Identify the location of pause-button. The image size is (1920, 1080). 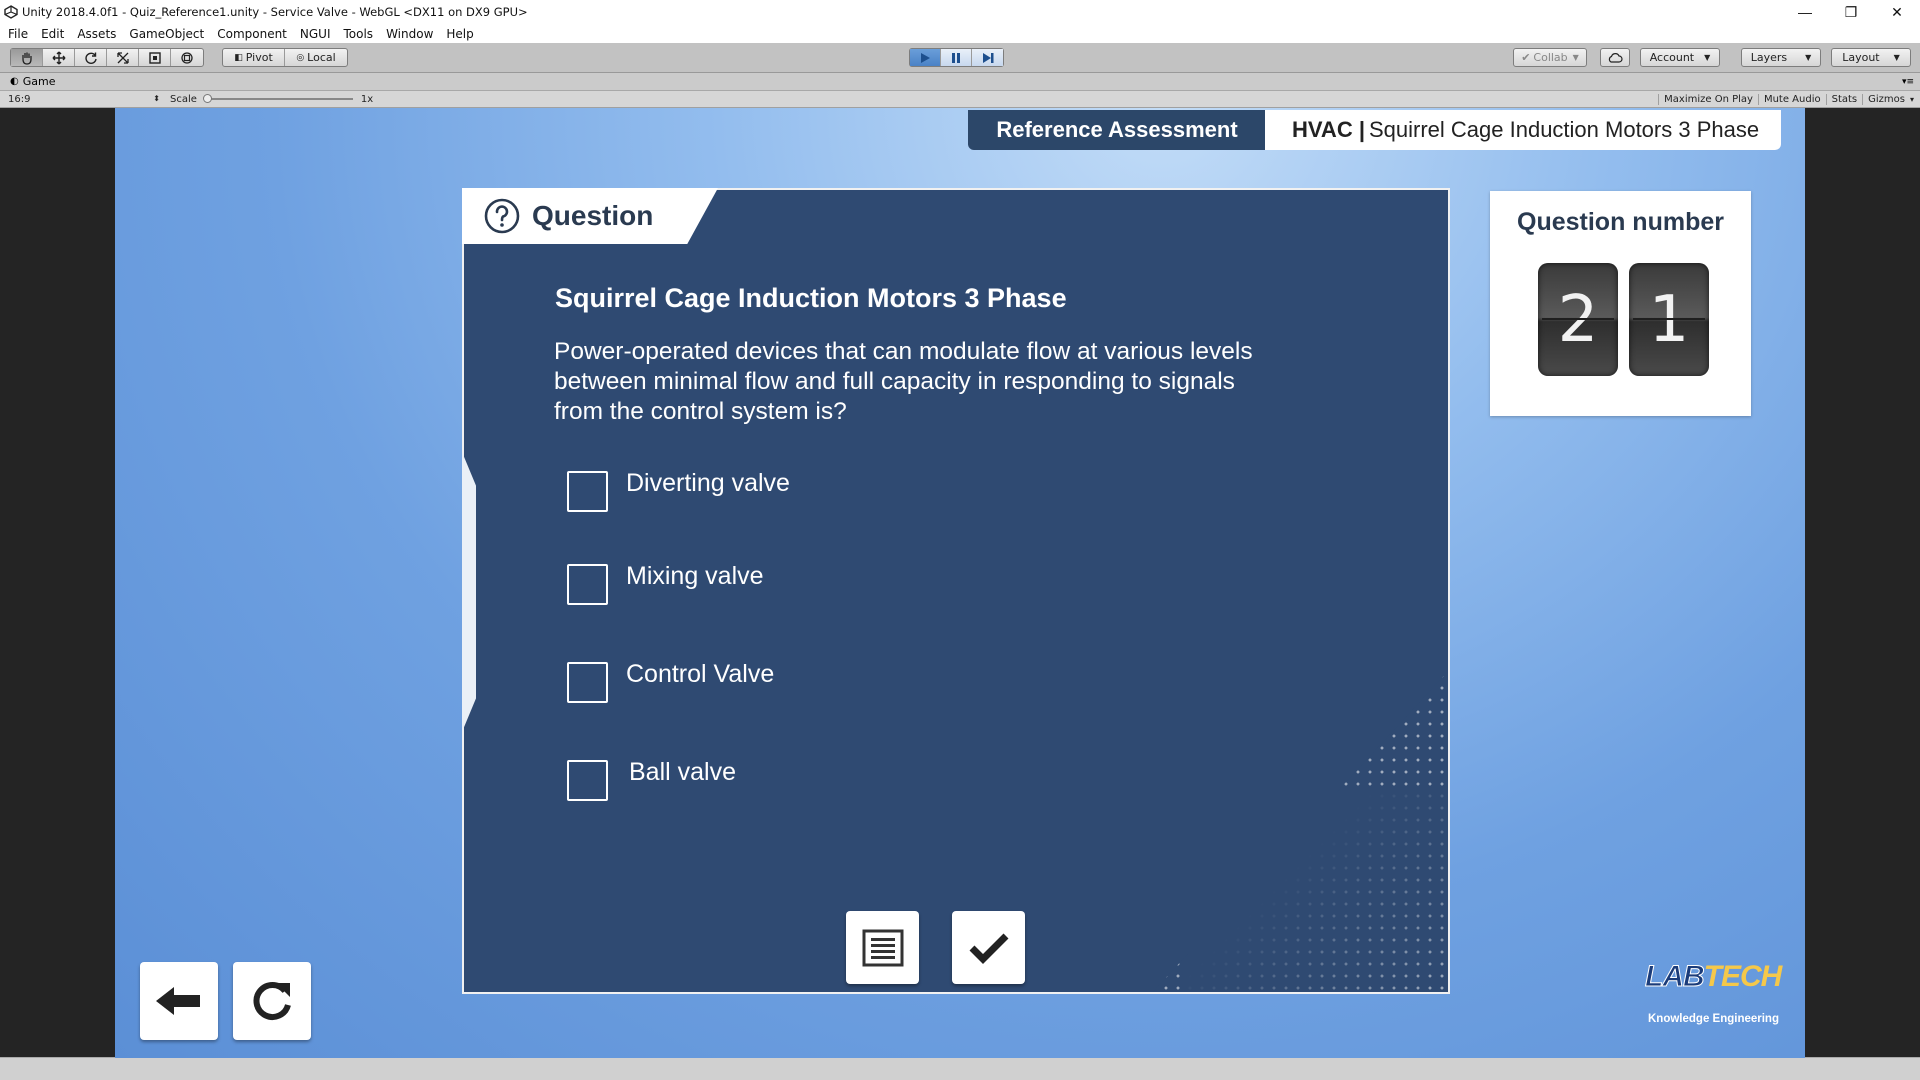
(956, 57).